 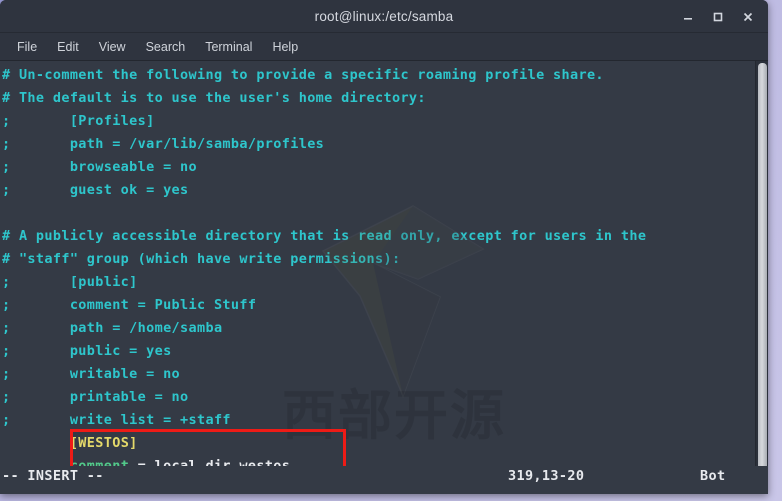 What do you see at coordinates (87, 351) in the screenshot?
I see `editor-text-segment: ; public = yes` at bounding box center [87, 351].